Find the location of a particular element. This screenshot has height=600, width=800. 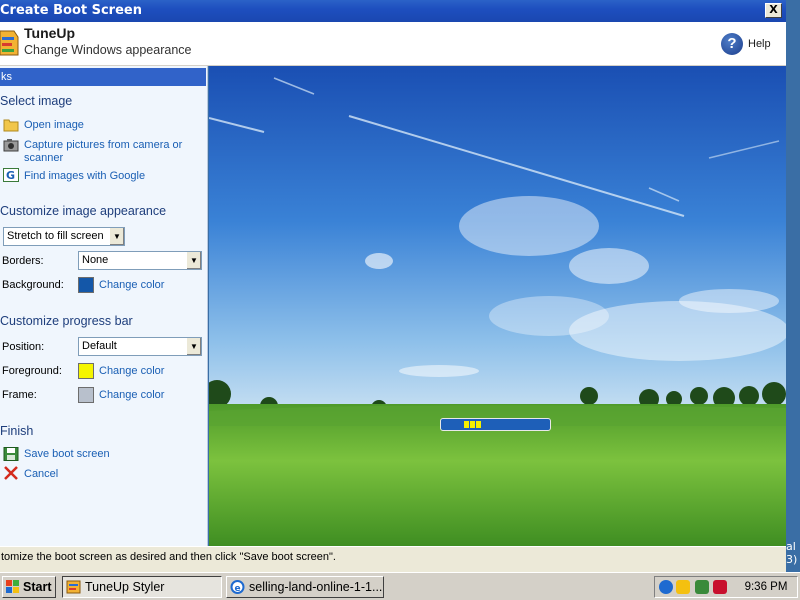

ie-icon: e is located at coordinates (237, 587).